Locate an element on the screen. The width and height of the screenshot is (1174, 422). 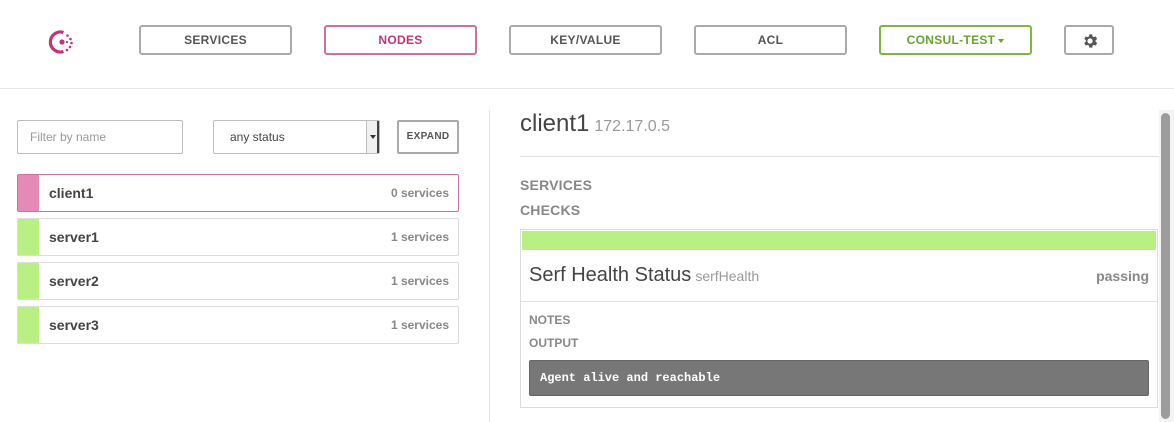
check-id: serfHealth is located at coordinates (727, 276).